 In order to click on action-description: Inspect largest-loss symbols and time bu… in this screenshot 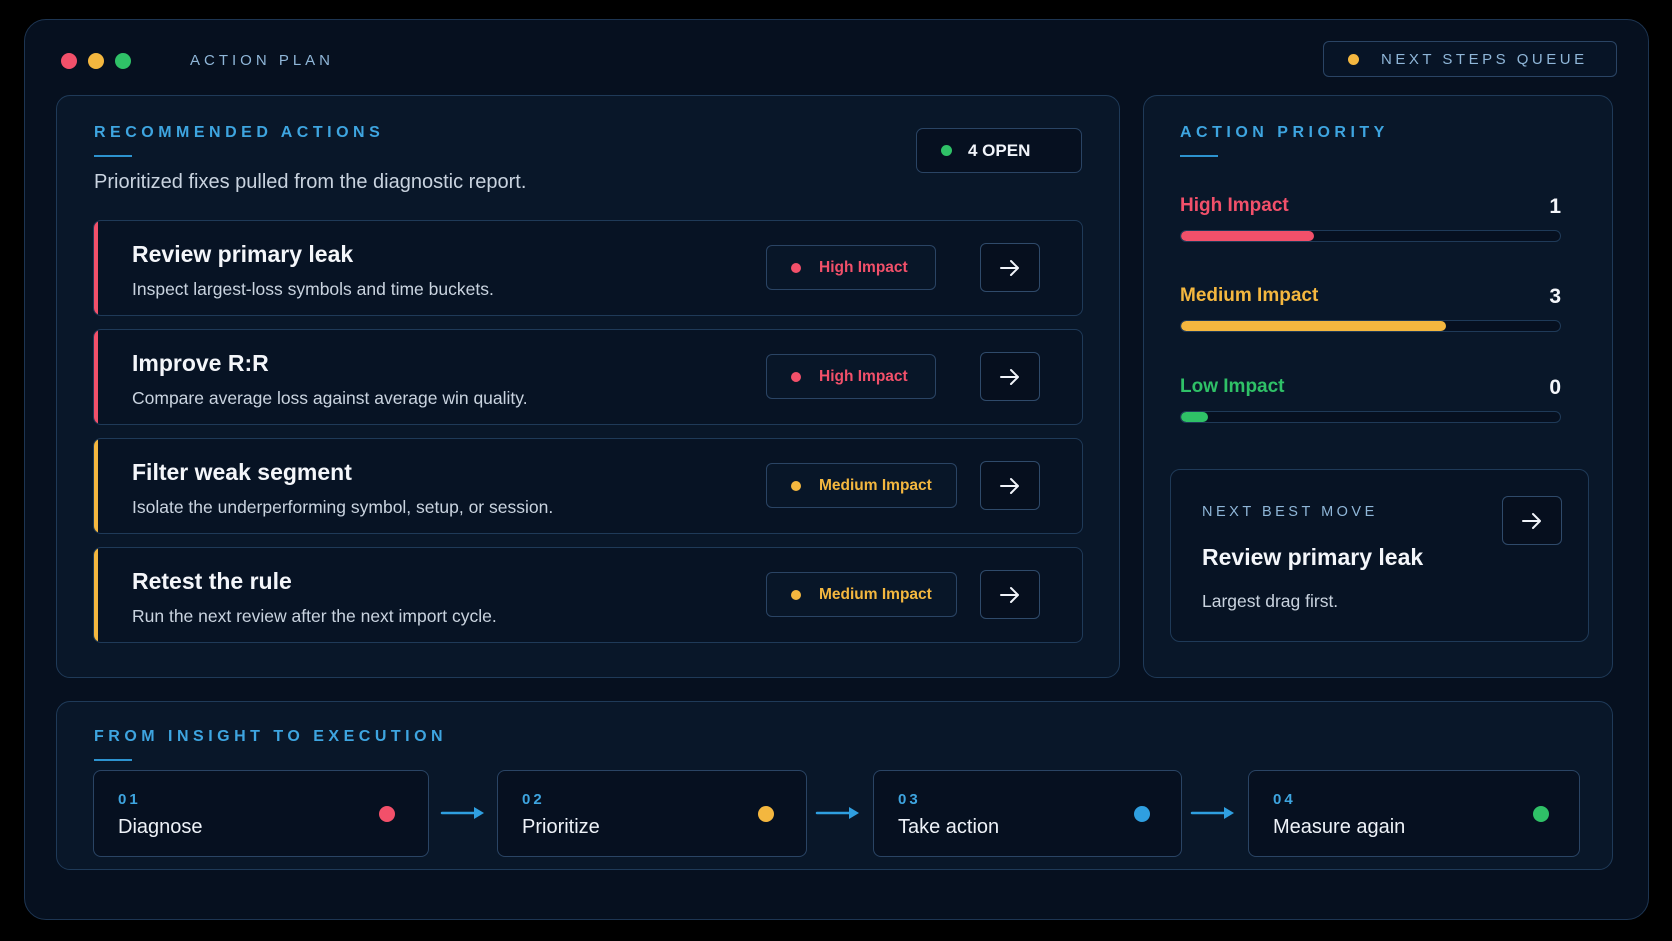, I will do `click(313, 289)`.